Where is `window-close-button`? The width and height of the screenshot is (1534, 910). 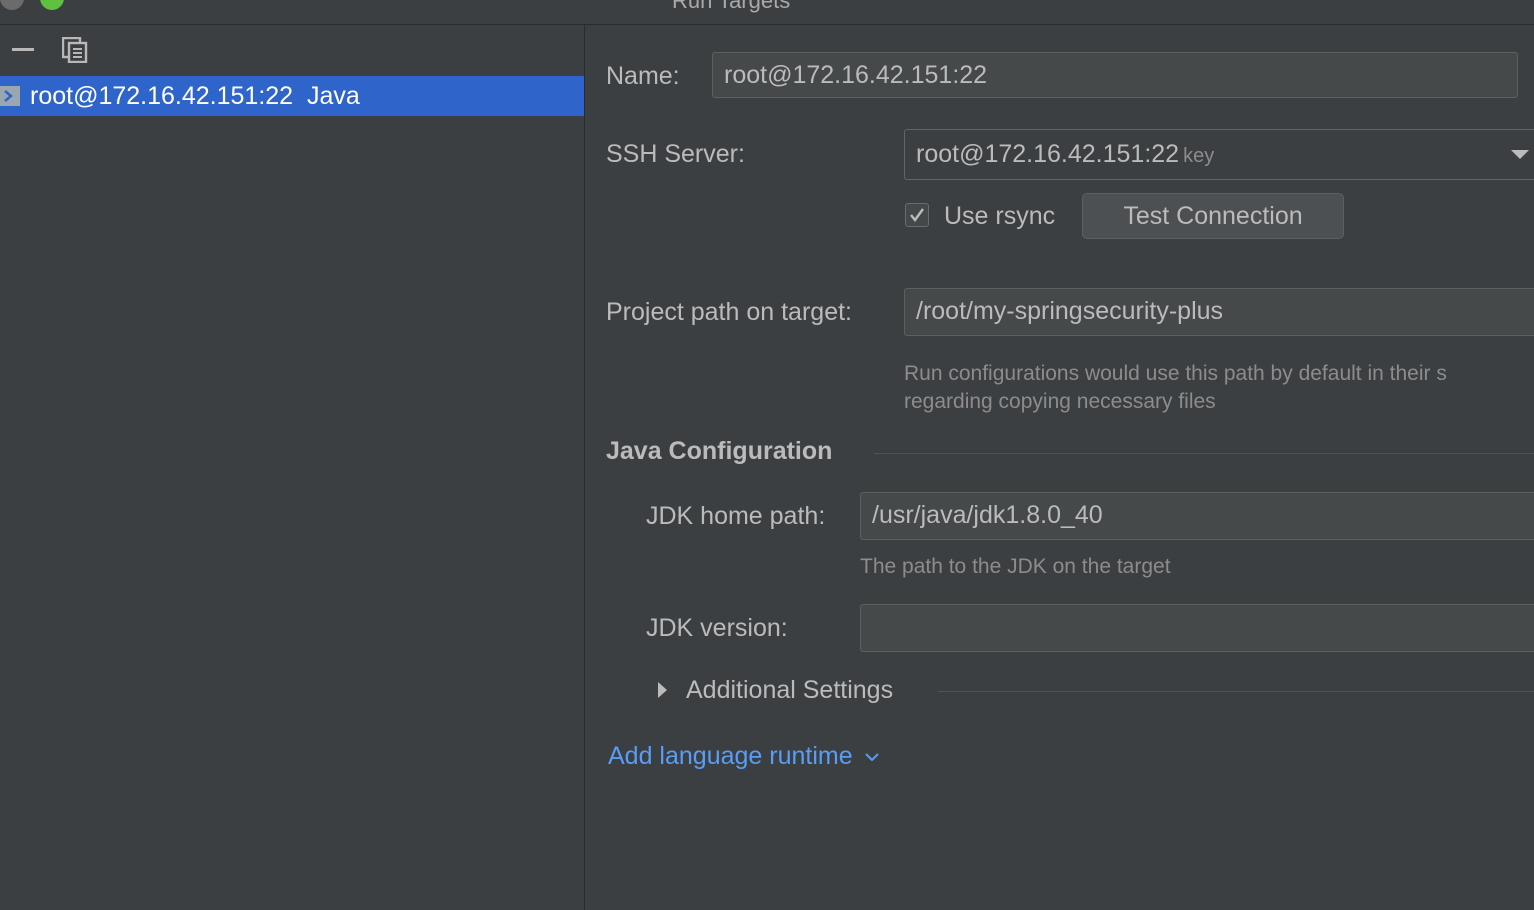 window-close-button is located at coordinates (12, 5).